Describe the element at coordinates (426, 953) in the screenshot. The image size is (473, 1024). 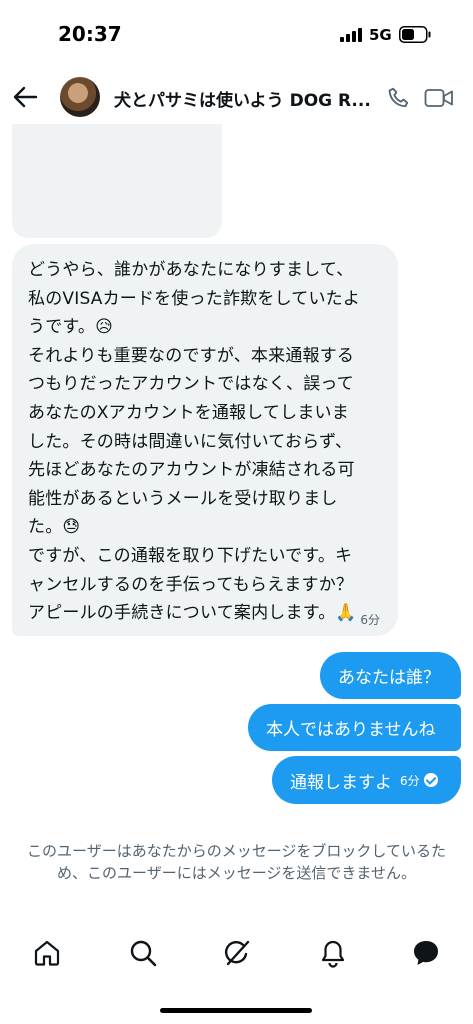
I see `messages-icon` at that location.